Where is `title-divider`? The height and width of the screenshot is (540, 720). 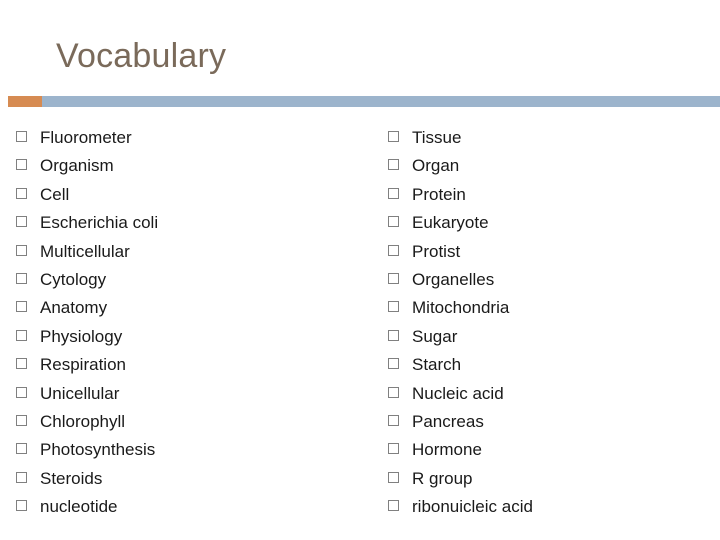
title-divider is located at coordinates (360, 103).